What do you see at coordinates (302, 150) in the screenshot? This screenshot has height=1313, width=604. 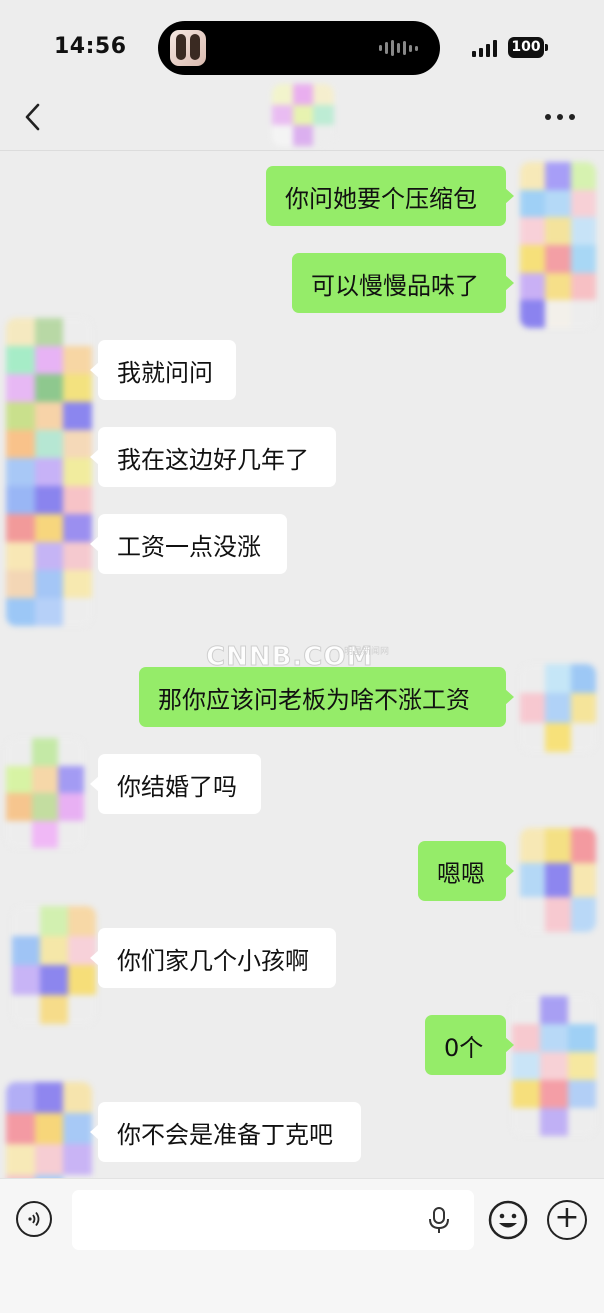 I see `nav-divider` at bounding box center [302, 150].